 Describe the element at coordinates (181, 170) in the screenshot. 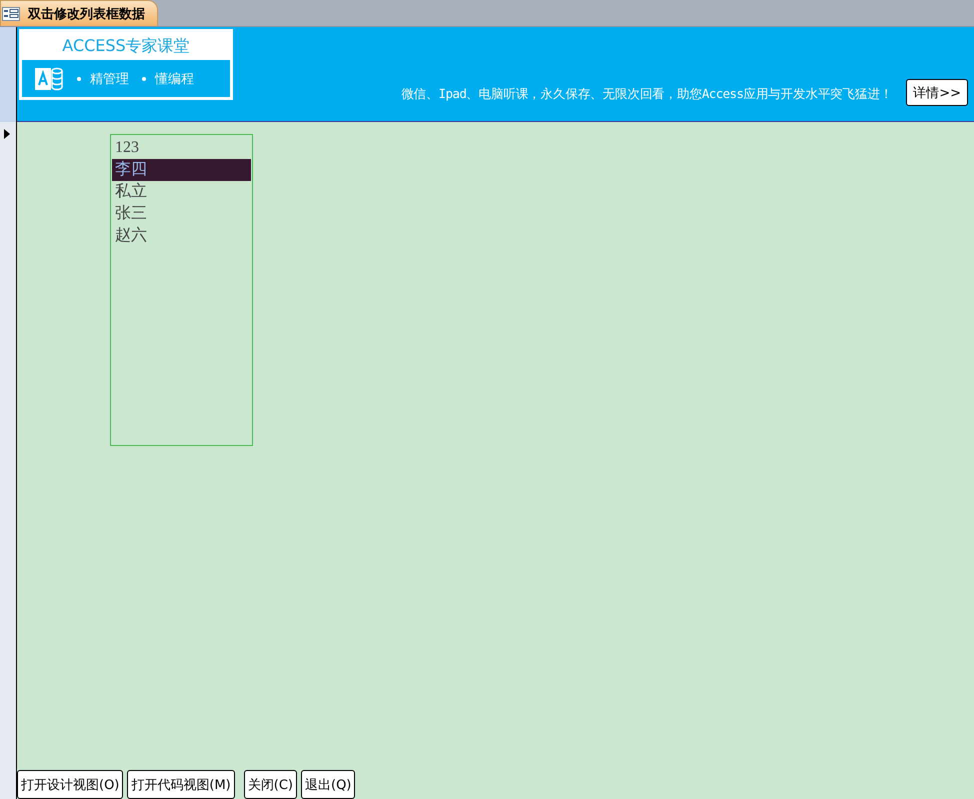

I see `list-item: 李四` at that location.